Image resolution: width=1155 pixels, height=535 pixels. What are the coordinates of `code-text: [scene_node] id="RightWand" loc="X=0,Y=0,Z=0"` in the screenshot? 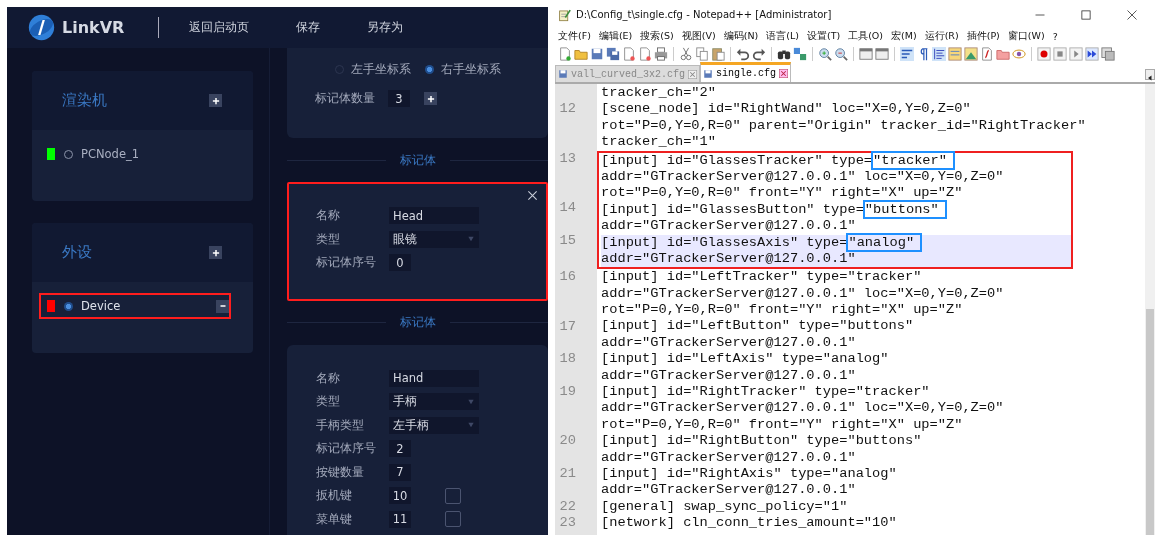 It's located at (786, 109).